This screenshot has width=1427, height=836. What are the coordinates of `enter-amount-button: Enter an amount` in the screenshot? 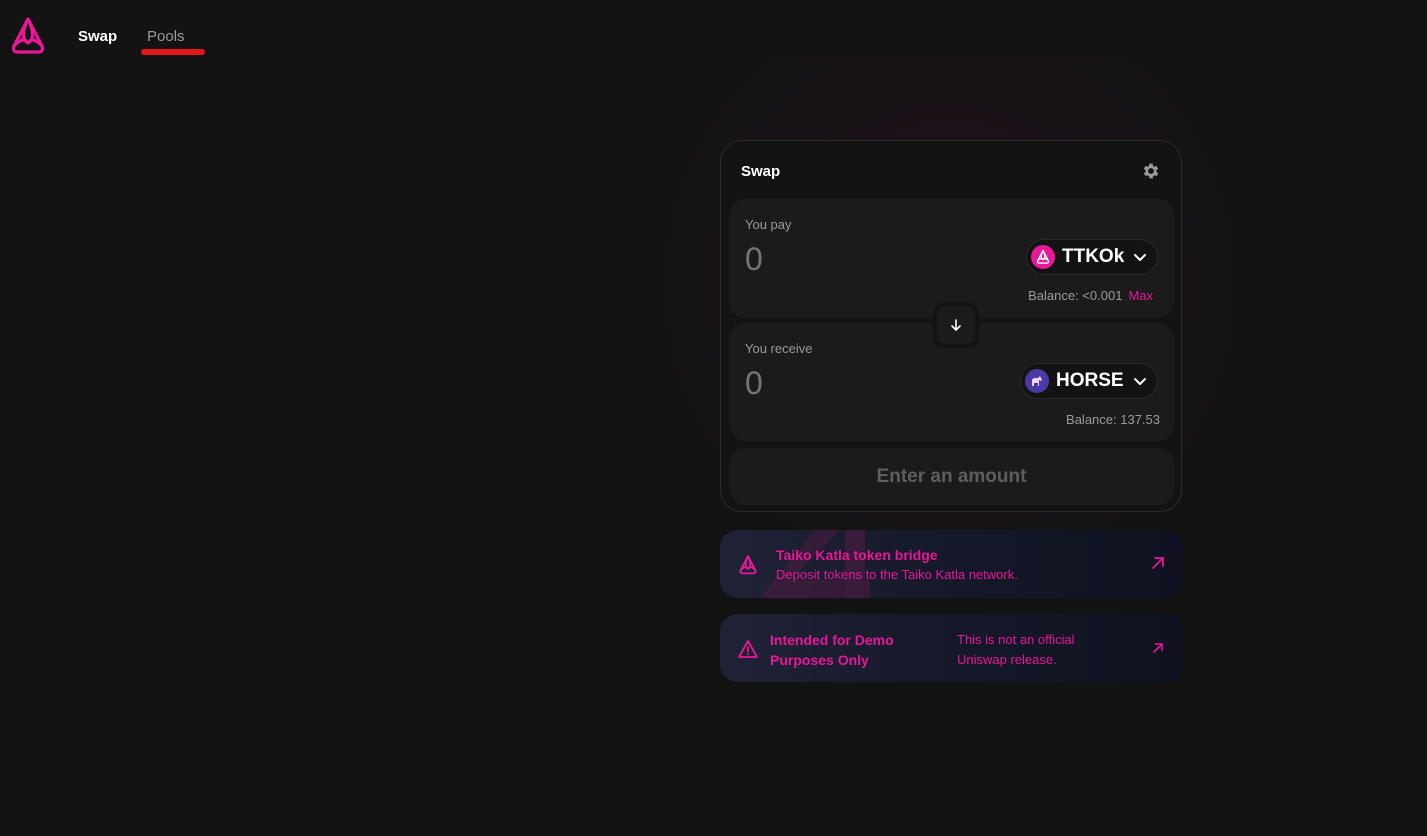 It's located at (951, 476).